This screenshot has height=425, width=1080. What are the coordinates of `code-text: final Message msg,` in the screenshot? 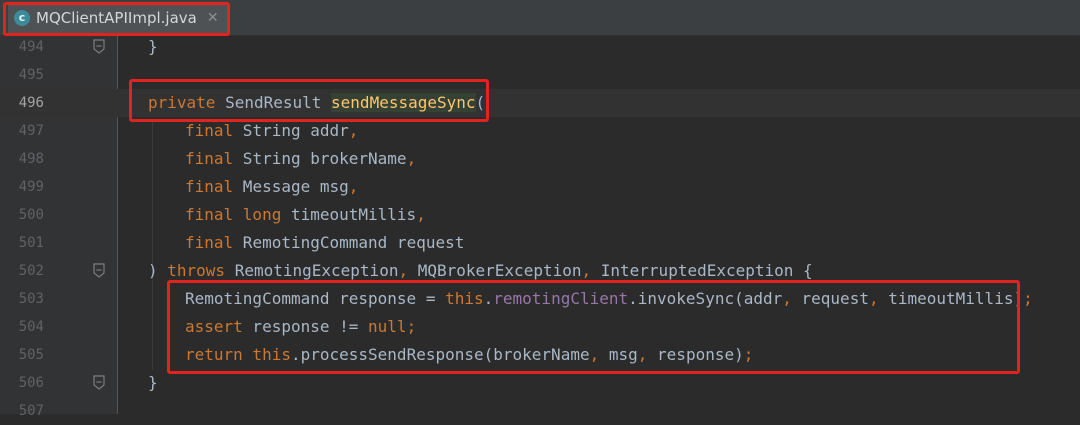 It's located at (271, 187).